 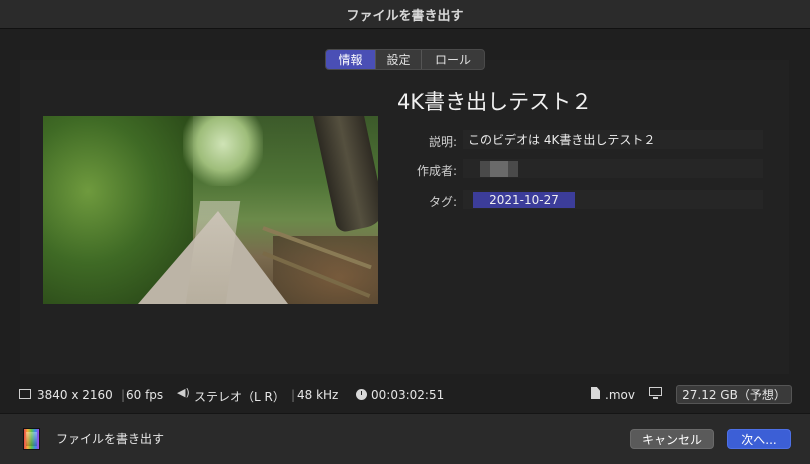 I want to click on footer-label: ファイルを書き出す, so click(x=110, y=439).